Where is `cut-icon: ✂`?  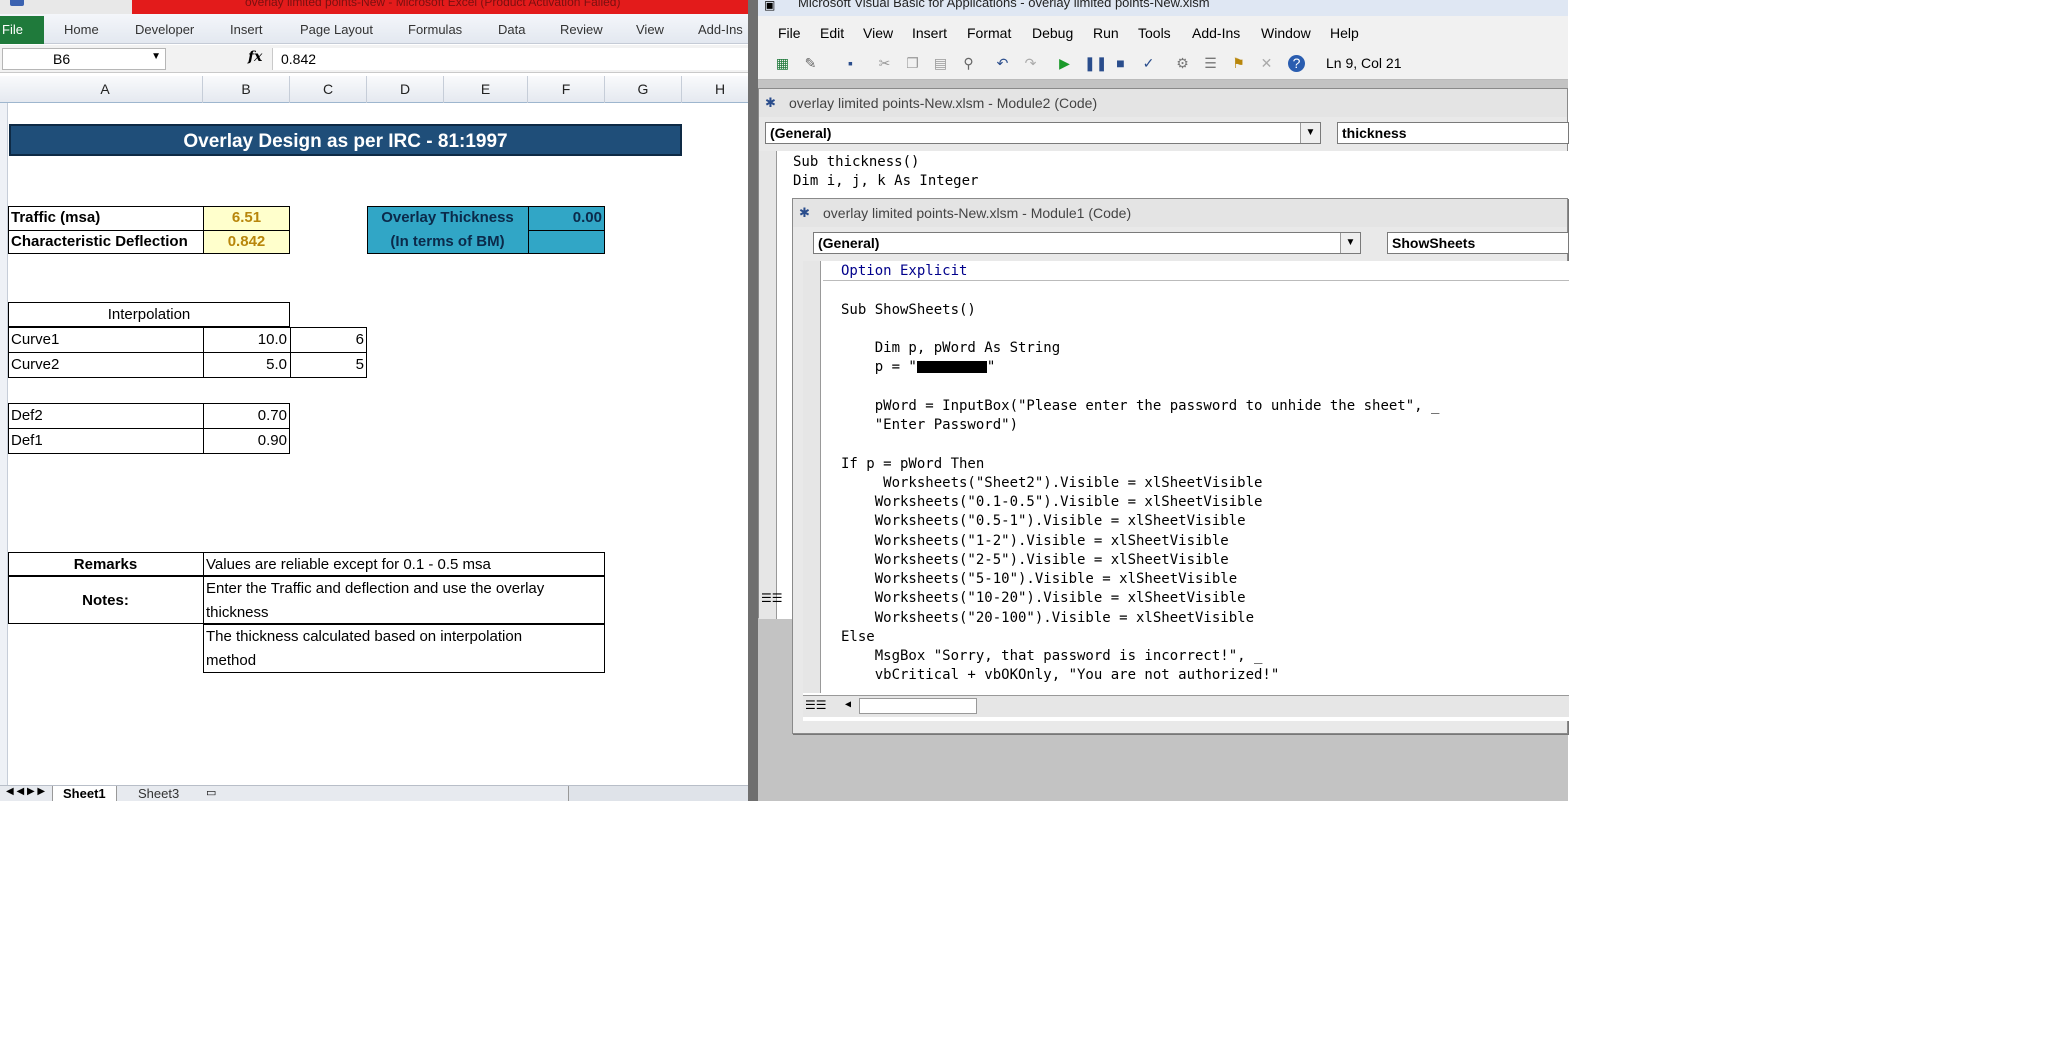 cut-icon: ✂ is located at coordinates (884, 63).